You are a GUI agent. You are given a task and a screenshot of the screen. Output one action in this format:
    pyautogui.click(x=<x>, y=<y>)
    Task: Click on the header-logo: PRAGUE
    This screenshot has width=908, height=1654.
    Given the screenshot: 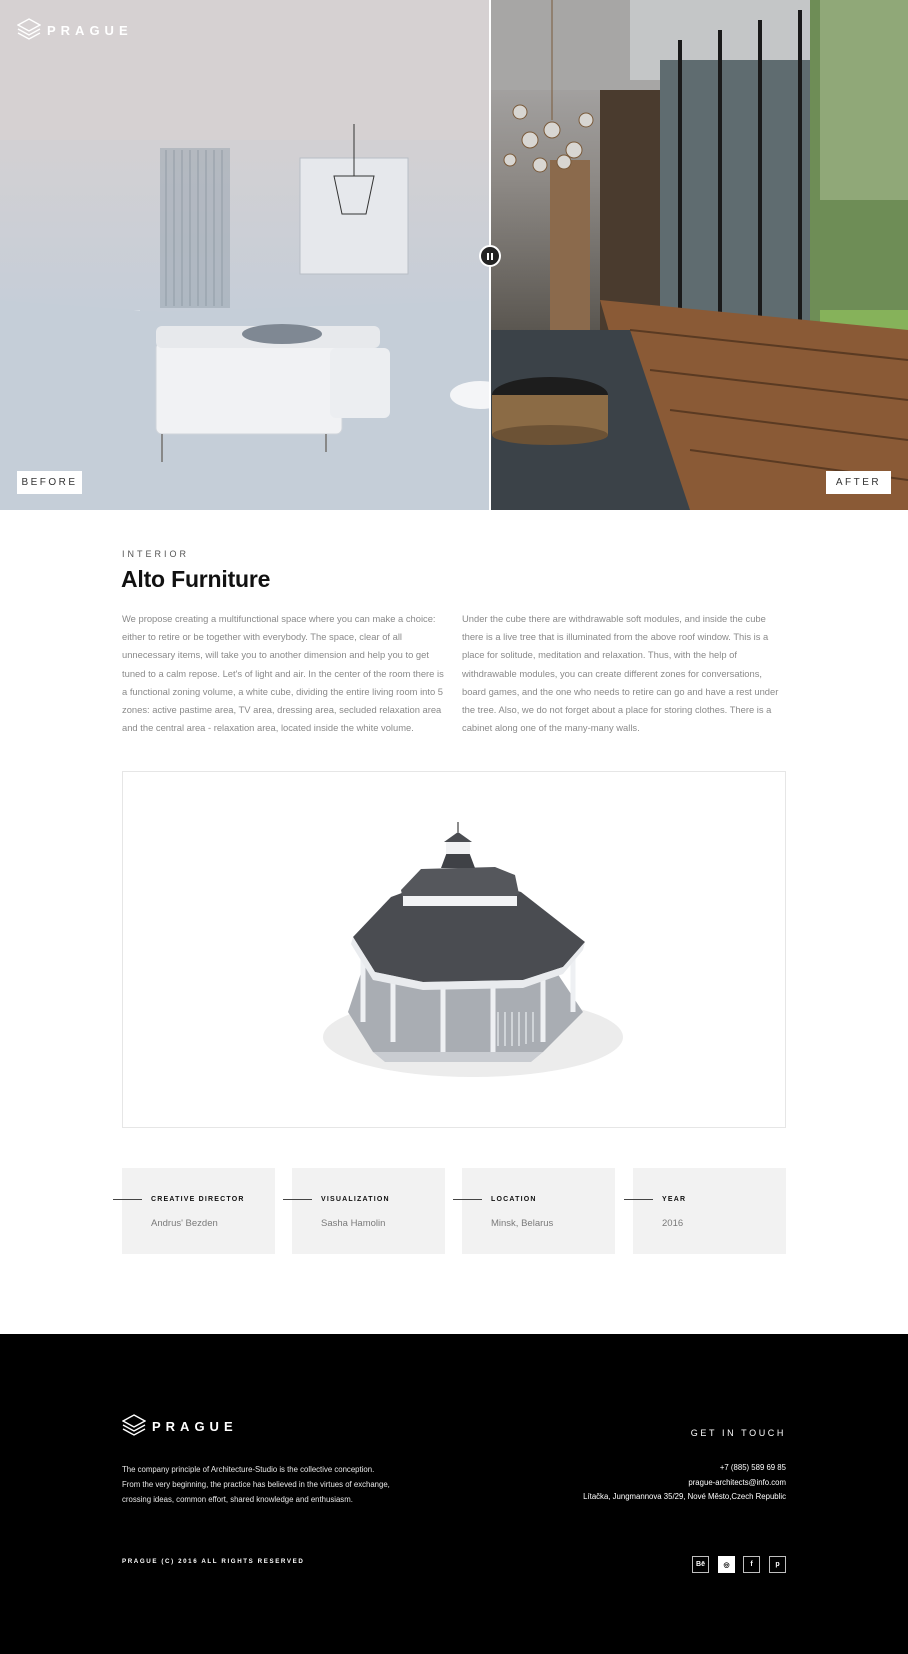 What is the action you would take?
    pyautogui.click(x=75, y=30)
    